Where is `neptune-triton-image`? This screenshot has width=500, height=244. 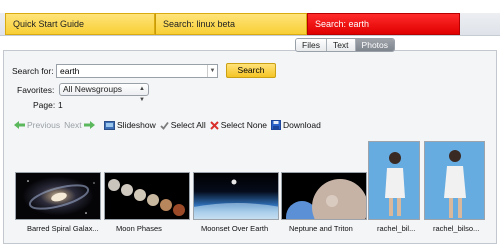 neptune-triton-image is located at coordinates (324, 196).